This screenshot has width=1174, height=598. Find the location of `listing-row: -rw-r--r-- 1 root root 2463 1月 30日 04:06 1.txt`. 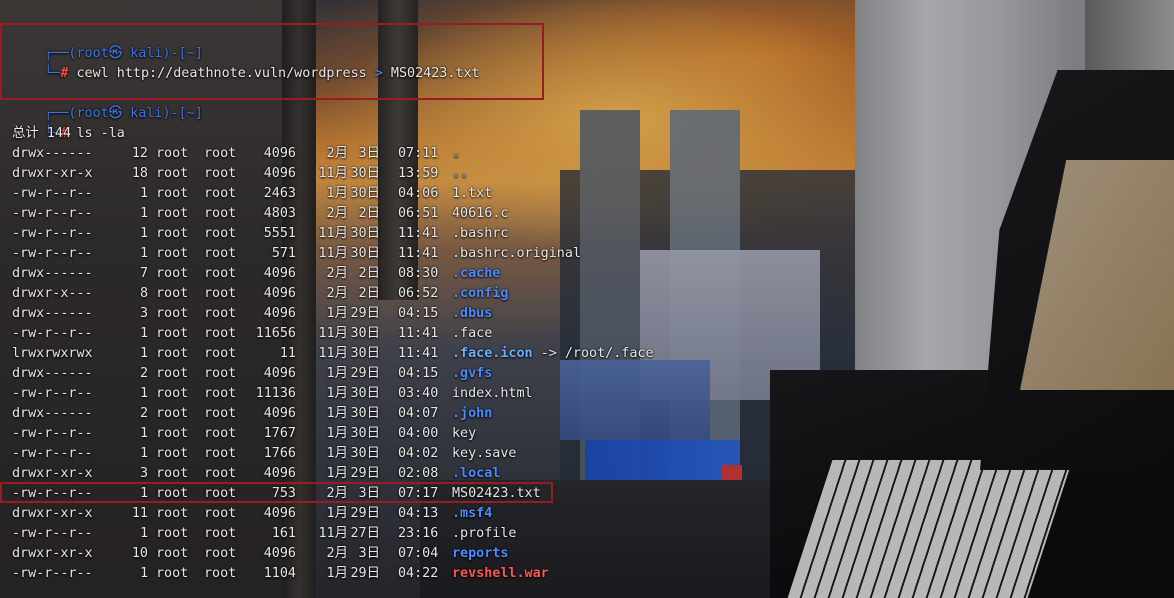

listing-row: -rw-r--r-- 1 root root 2463 1月 30日 04:06 1.txt is located at coordinates (252, 194).